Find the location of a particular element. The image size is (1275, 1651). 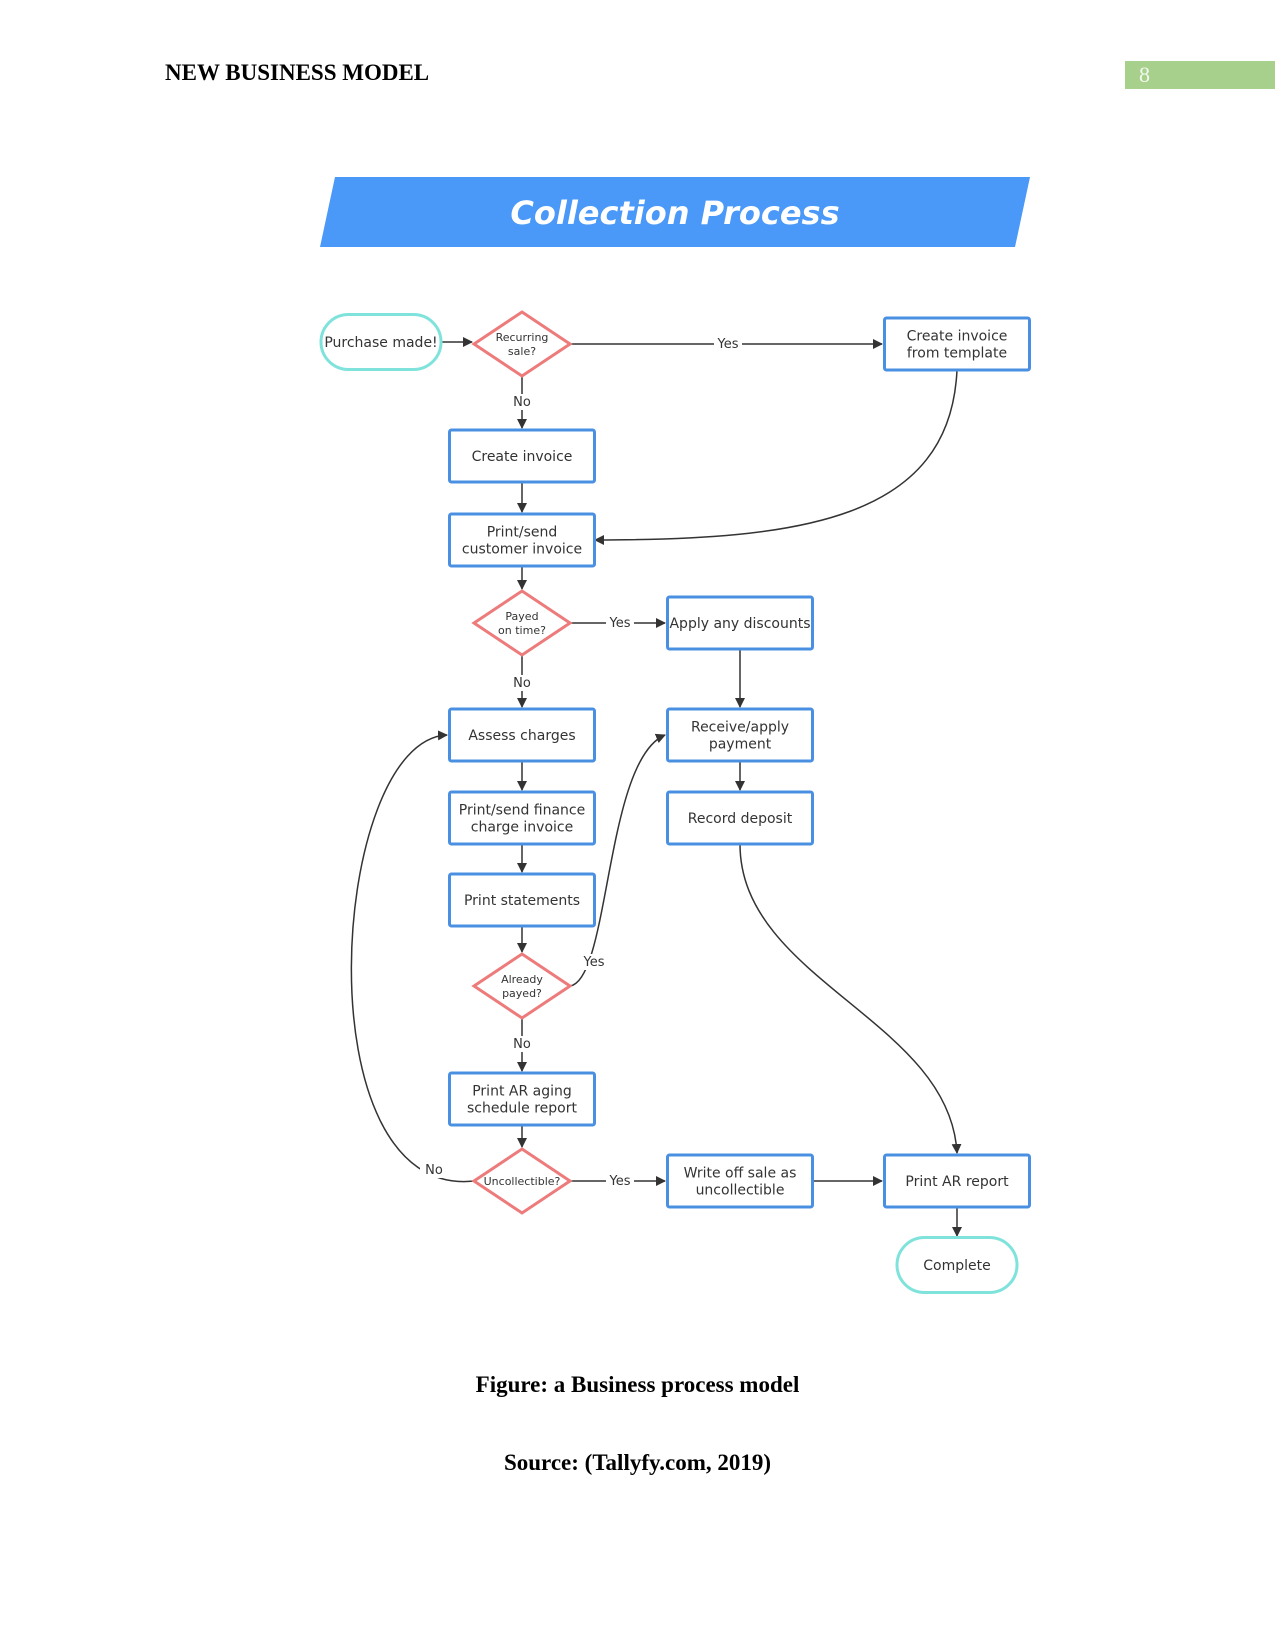

node-complete: Complete is located at coordinates (957, 1265).